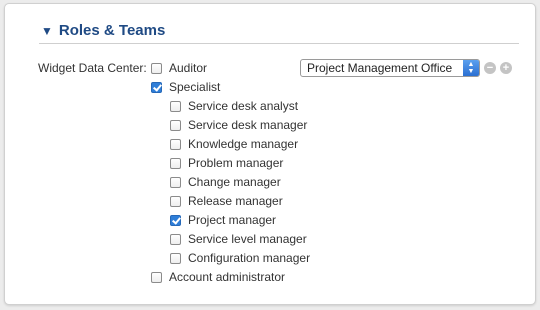 This screenshot has height=310, width=540. What do you see at coordinates (156, 68) in the screenshot?
I see `auditor-checkbox` at bounding box center [156, 68].